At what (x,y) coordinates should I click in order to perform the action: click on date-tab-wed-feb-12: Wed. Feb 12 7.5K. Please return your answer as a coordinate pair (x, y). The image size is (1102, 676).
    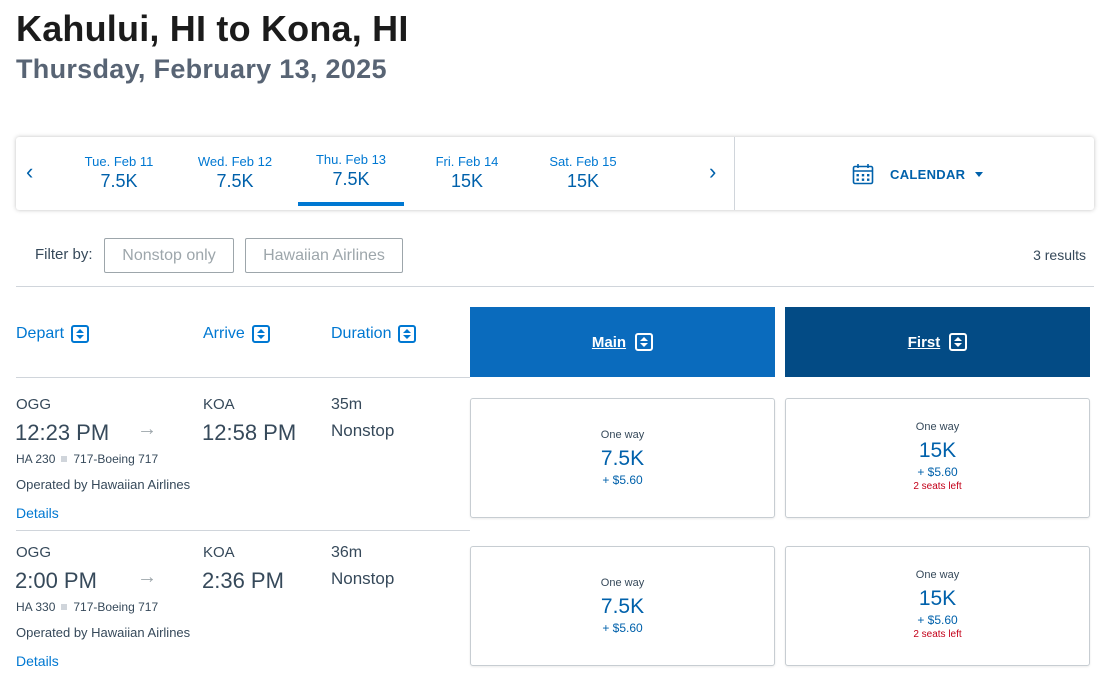
    Looking at the image, I should click on (235, 173).